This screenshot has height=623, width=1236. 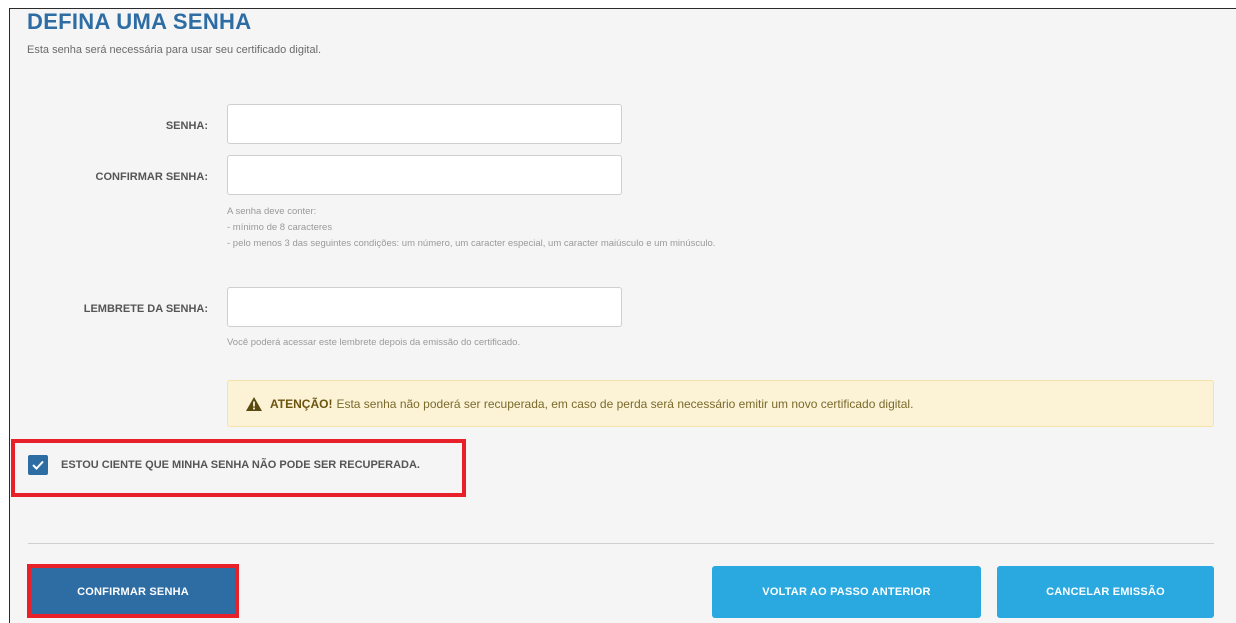 What do you see at coordinates (145, 309) in the screenshot?
I see `reminder-label: LEMBRETE DA SENHA:` at bounding box center [145, 309].